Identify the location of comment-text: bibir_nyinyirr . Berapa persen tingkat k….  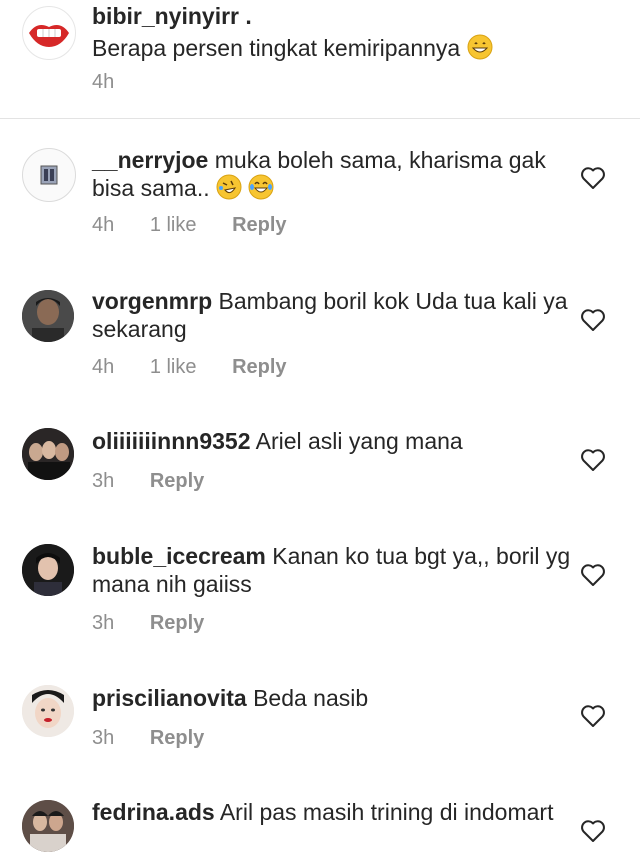
(332, 32).